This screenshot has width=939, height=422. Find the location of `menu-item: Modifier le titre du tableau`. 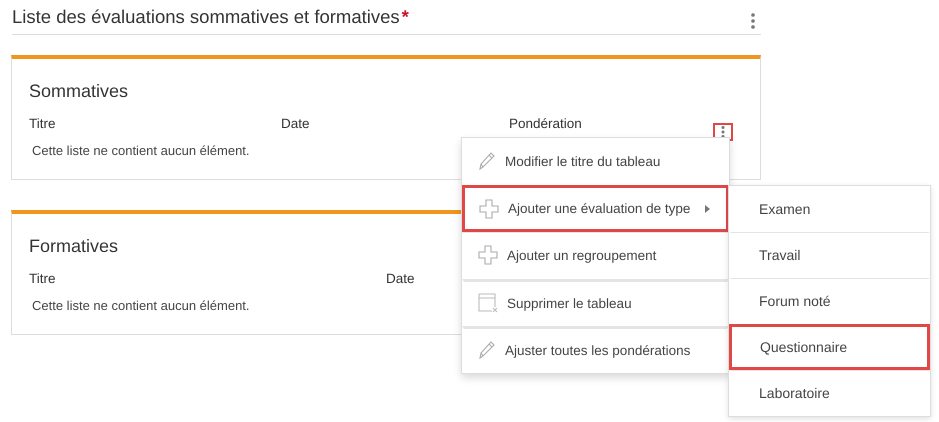

menu-item: Modifier le titre du tableau is located at coordinates (595, 161).